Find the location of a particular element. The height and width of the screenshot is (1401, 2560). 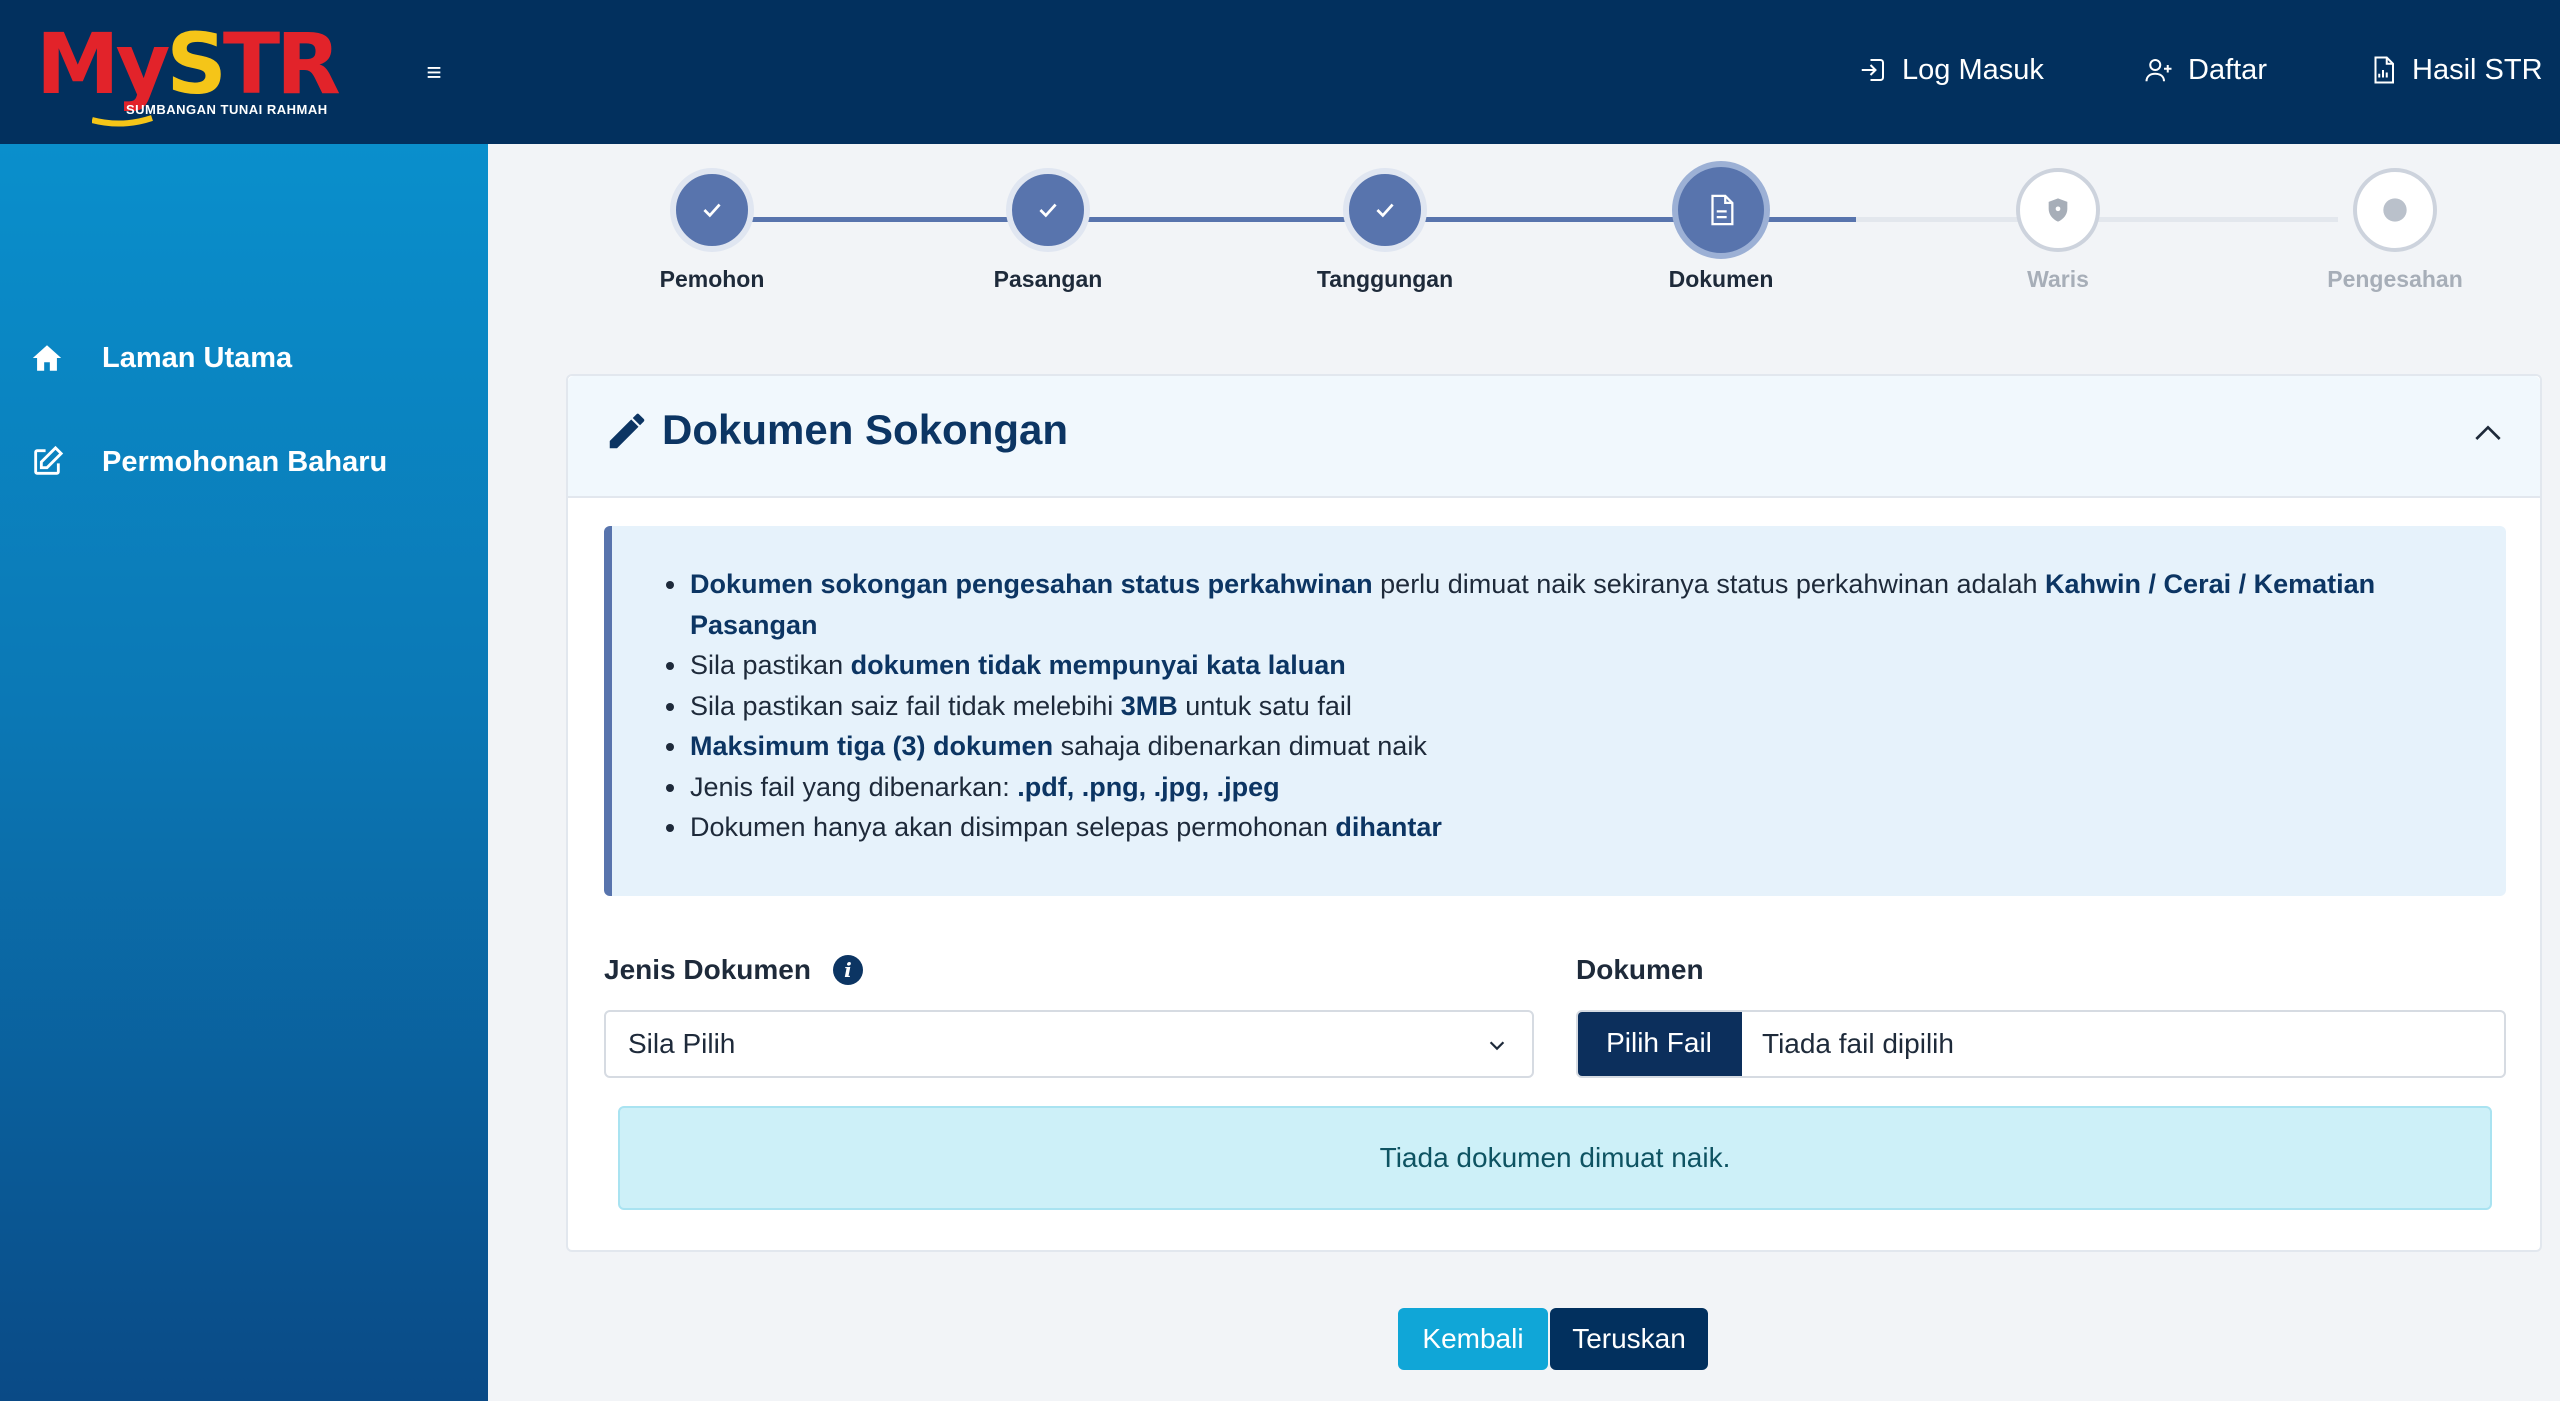

home-icon is located at coordinates (47, 358).